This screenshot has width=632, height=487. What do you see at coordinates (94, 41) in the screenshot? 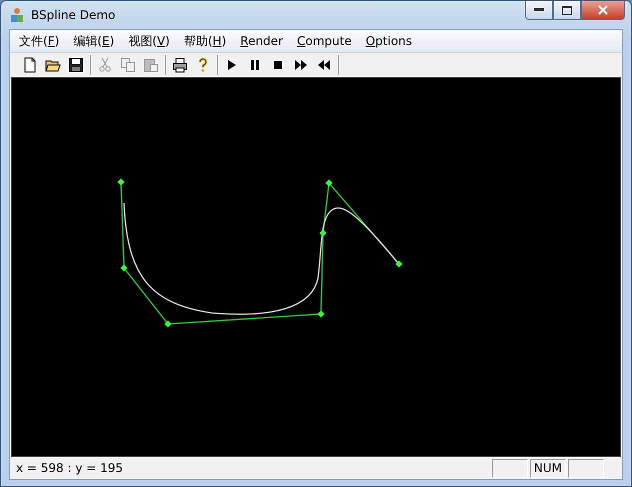
I see `menu-item: 编辑(E)` at bounding box center [94, 41].